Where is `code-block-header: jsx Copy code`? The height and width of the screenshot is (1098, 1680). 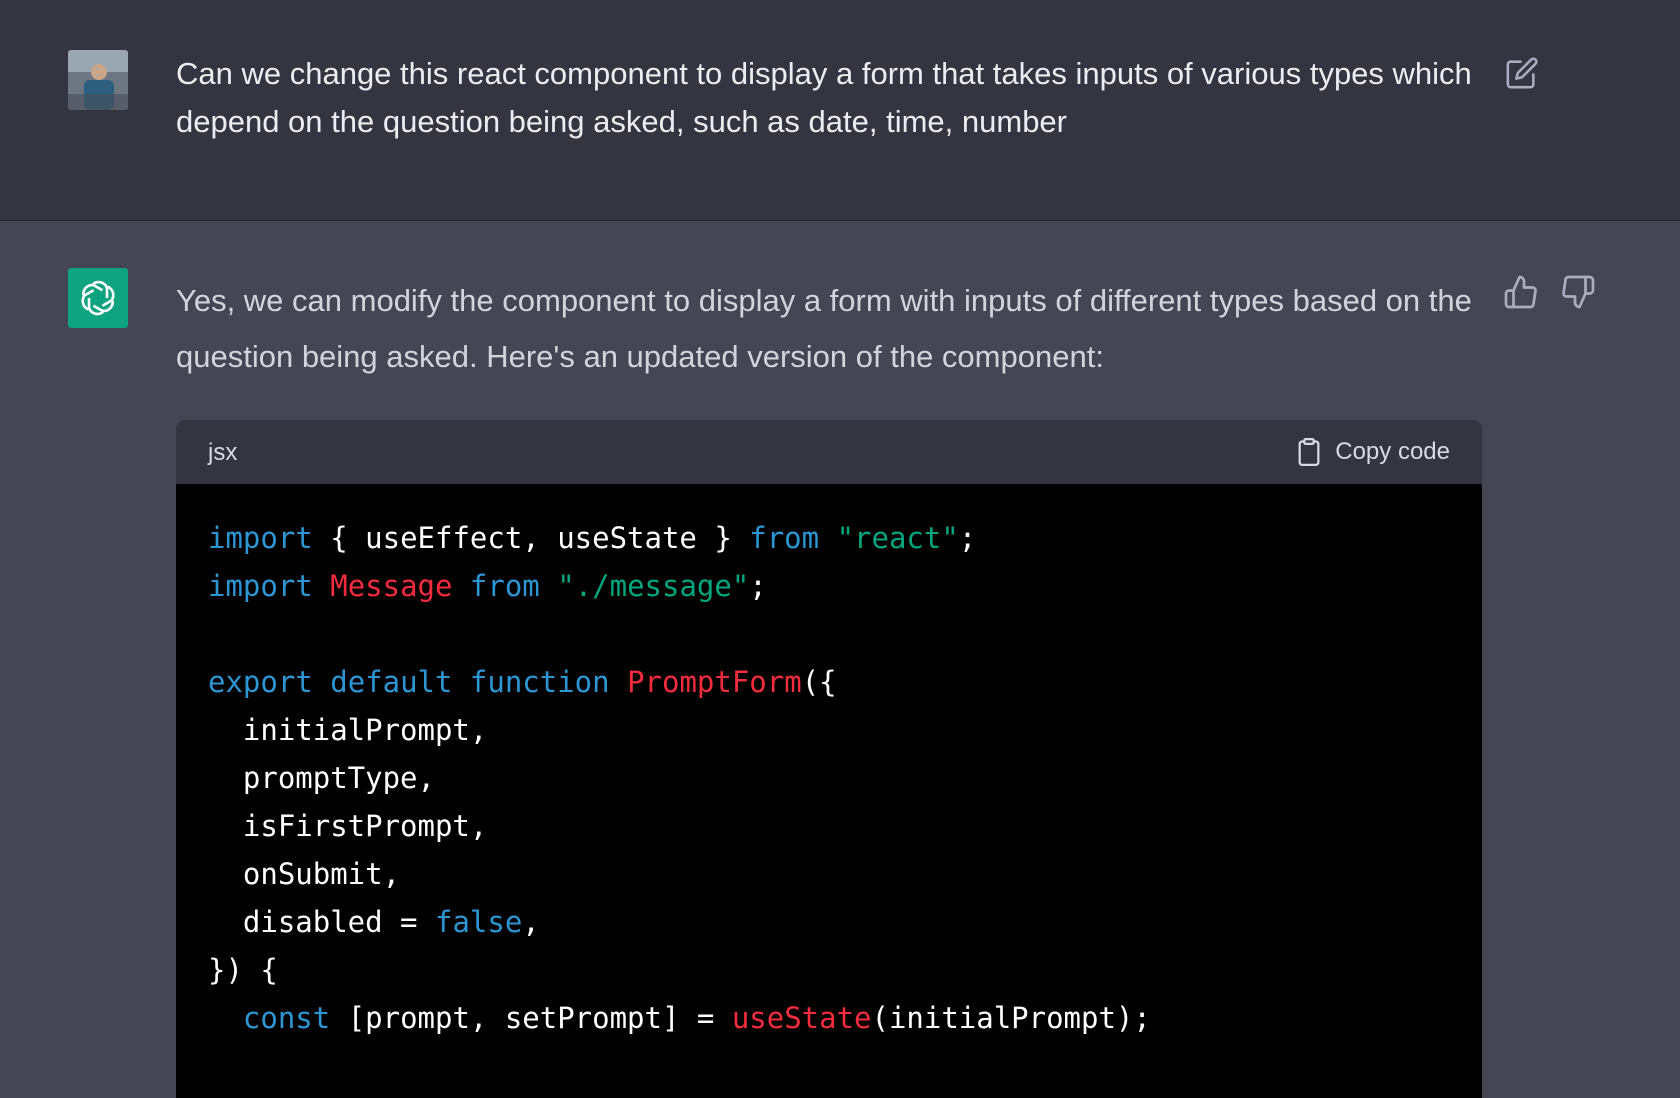
code-block-header: jsx Copy code is located at coordinates (829, 452).